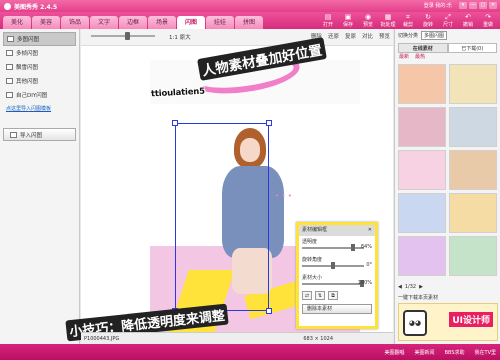 Image resolution: width=500 pixels, height=360 pixels. I want to click on prev-page-icon: ◀, so click(400, 287).